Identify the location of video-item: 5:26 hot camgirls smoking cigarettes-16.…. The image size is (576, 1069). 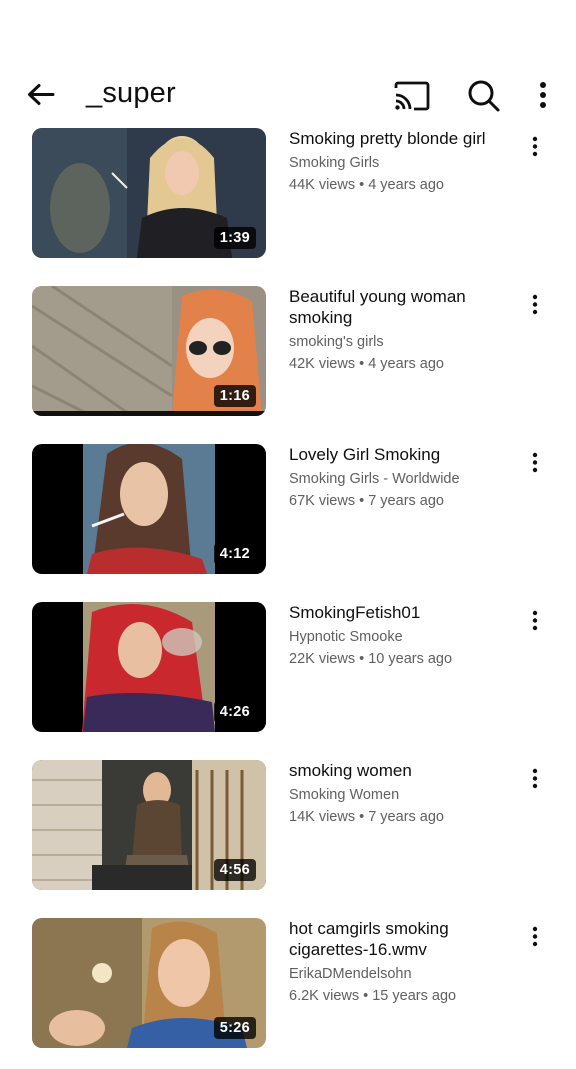
(288, 983).